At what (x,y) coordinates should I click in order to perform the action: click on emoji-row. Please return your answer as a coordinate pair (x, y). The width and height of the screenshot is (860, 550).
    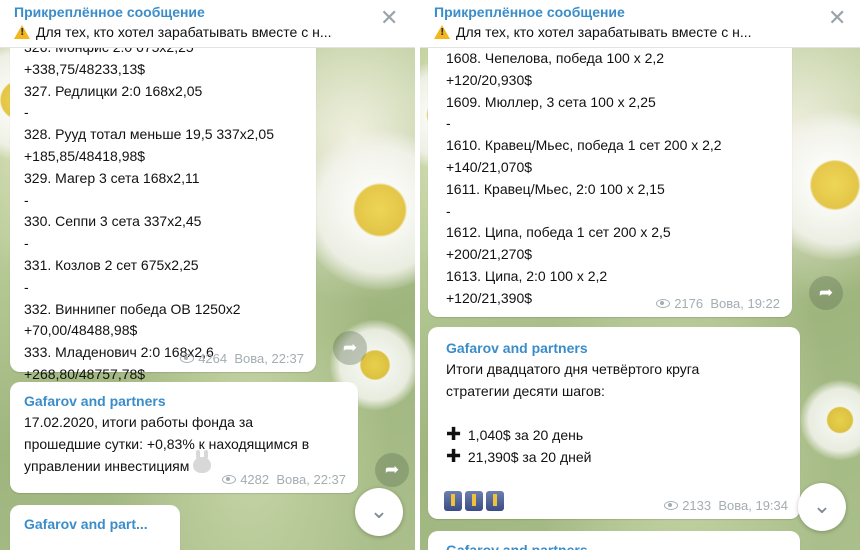
    Looking at the image, I should click on (475, 501).